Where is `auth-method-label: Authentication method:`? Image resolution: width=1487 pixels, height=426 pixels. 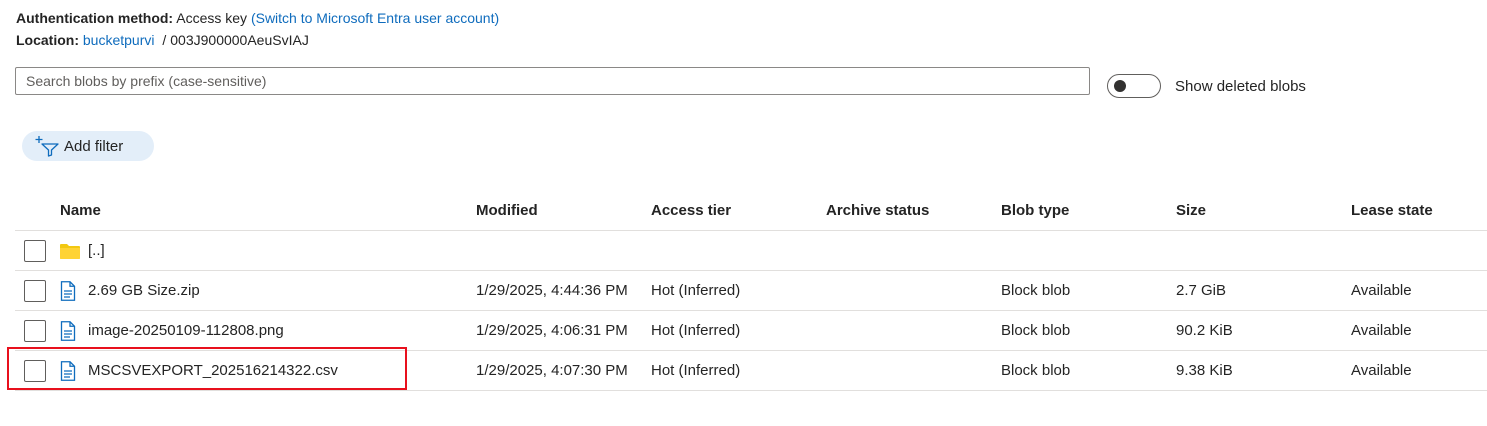 auth-method-label: Authentication method: is located at coordinates (95, 18).